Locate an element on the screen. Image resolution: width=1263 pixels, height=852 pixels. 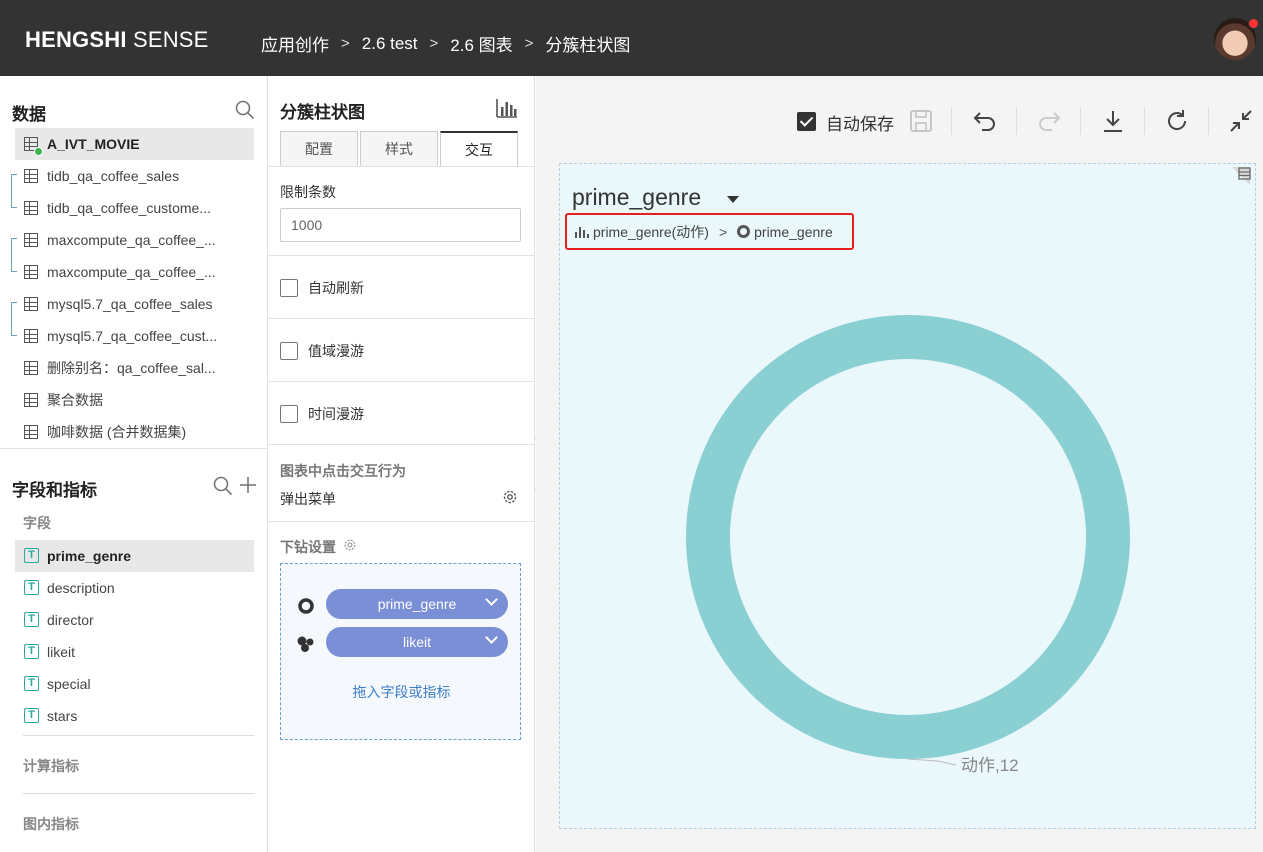
slice-data-label: 动作,12 is located at coordinates (990, 765).